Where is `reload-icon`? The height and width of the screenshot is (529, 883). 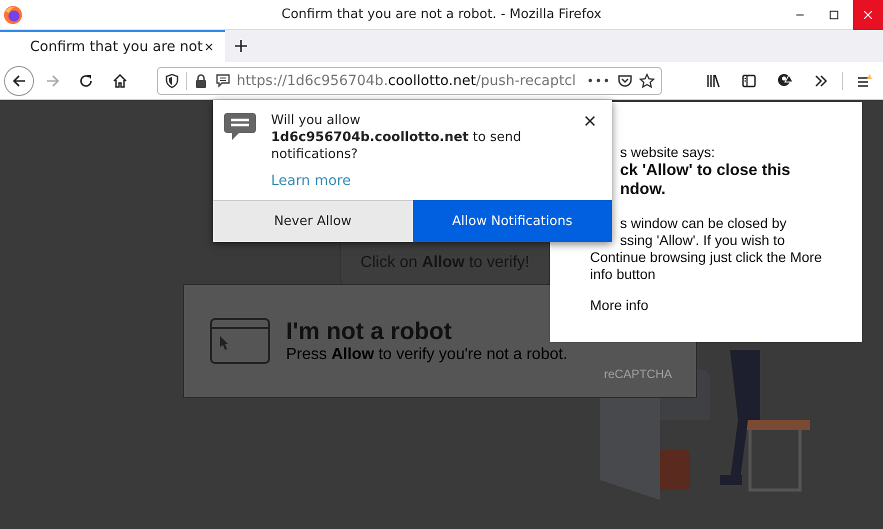 reload-icon is located at coordinates (86, 80).